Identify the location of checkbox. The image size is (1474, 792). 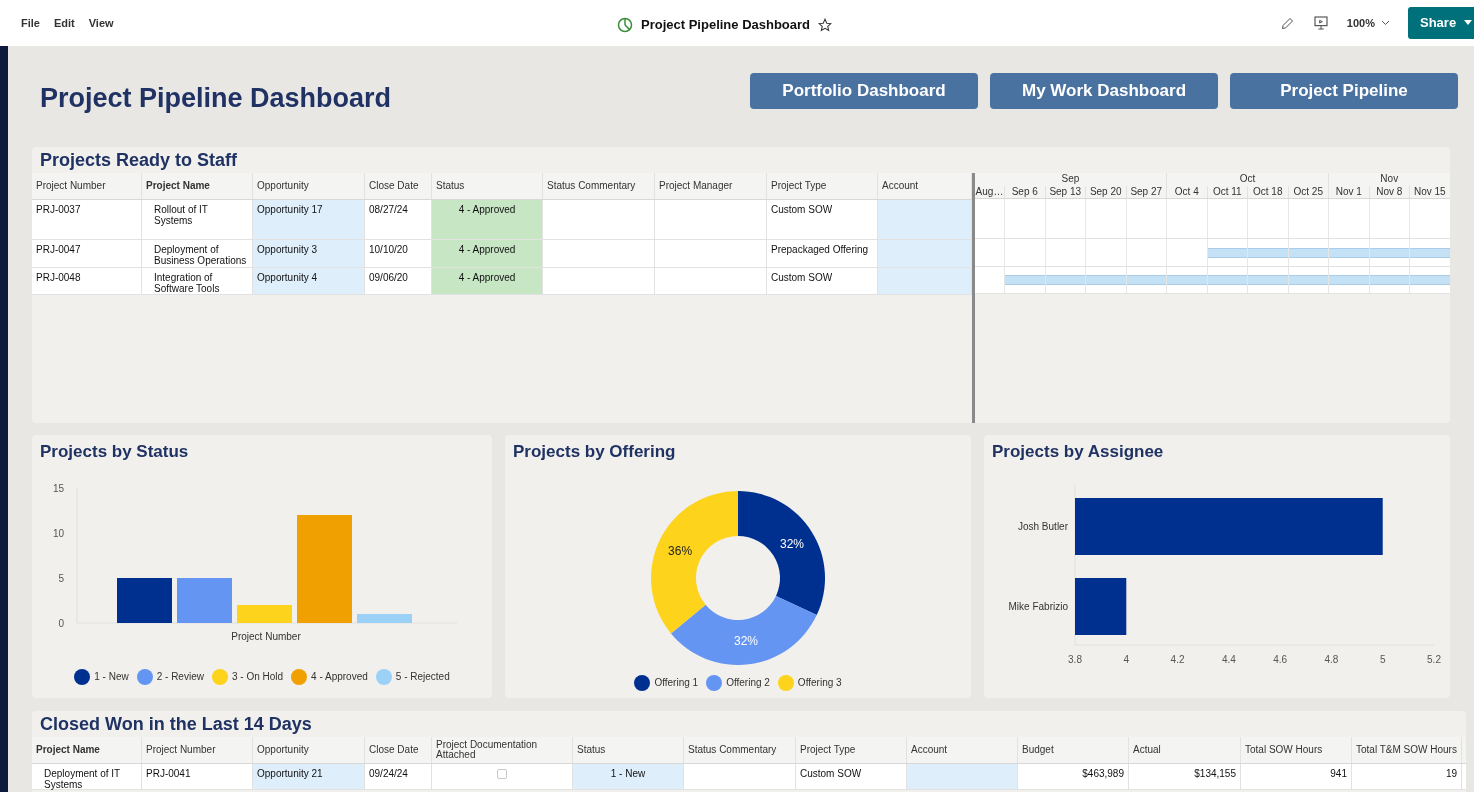
(502, 774).